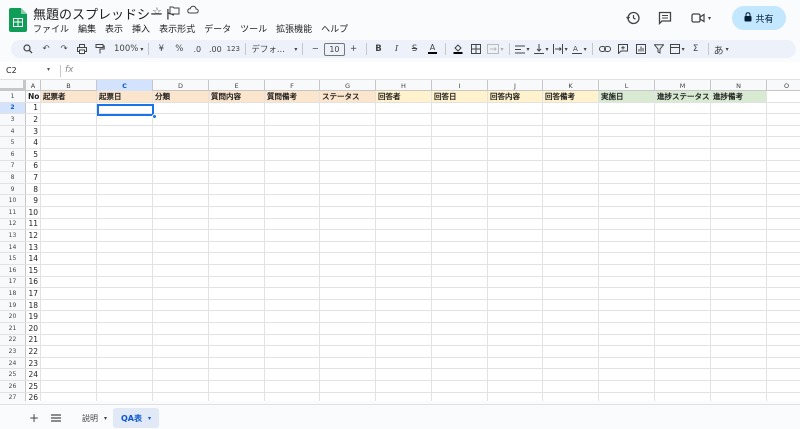 The width and height of the screenshot is (800, 429). What do you see at coordinates (193, 11) in the screenshot?
I see `cloud-status-icon` at bounding box center [193, 11].